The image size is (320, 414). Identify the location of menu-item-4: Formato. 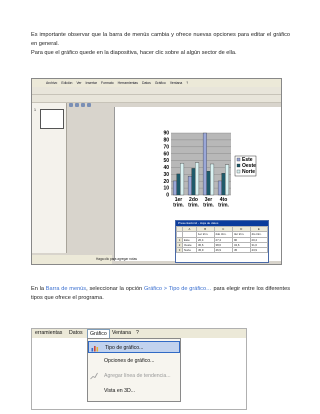
(107, 83).